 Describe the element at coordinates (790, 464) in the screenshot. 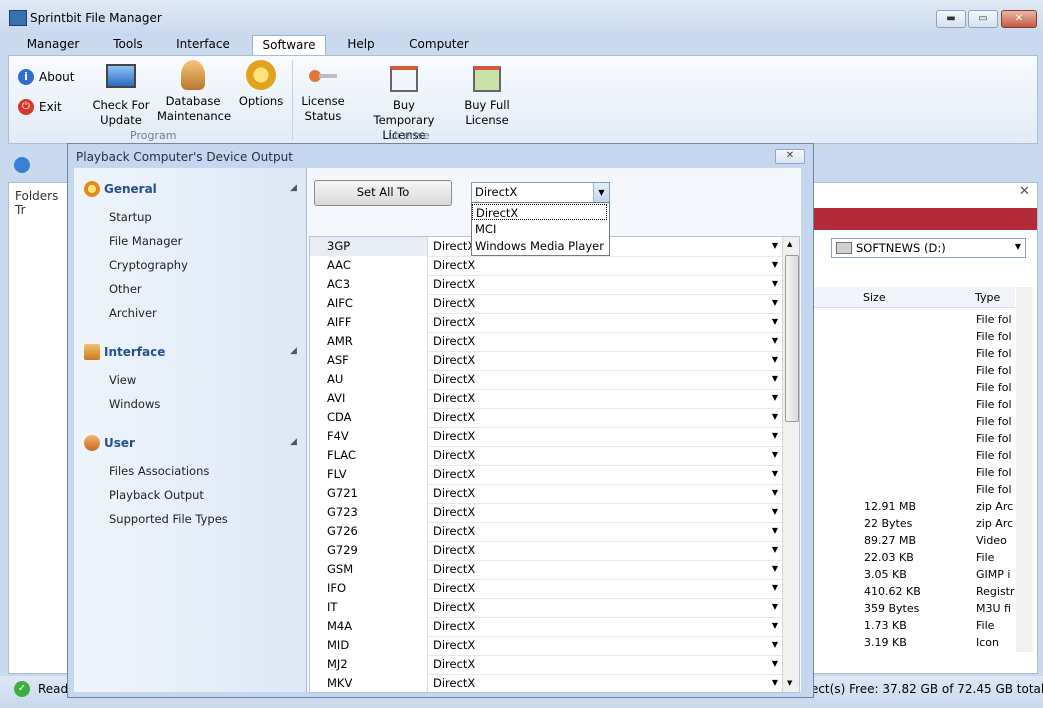

I see `grid-scrollbar: ▲ ▼` at that location.